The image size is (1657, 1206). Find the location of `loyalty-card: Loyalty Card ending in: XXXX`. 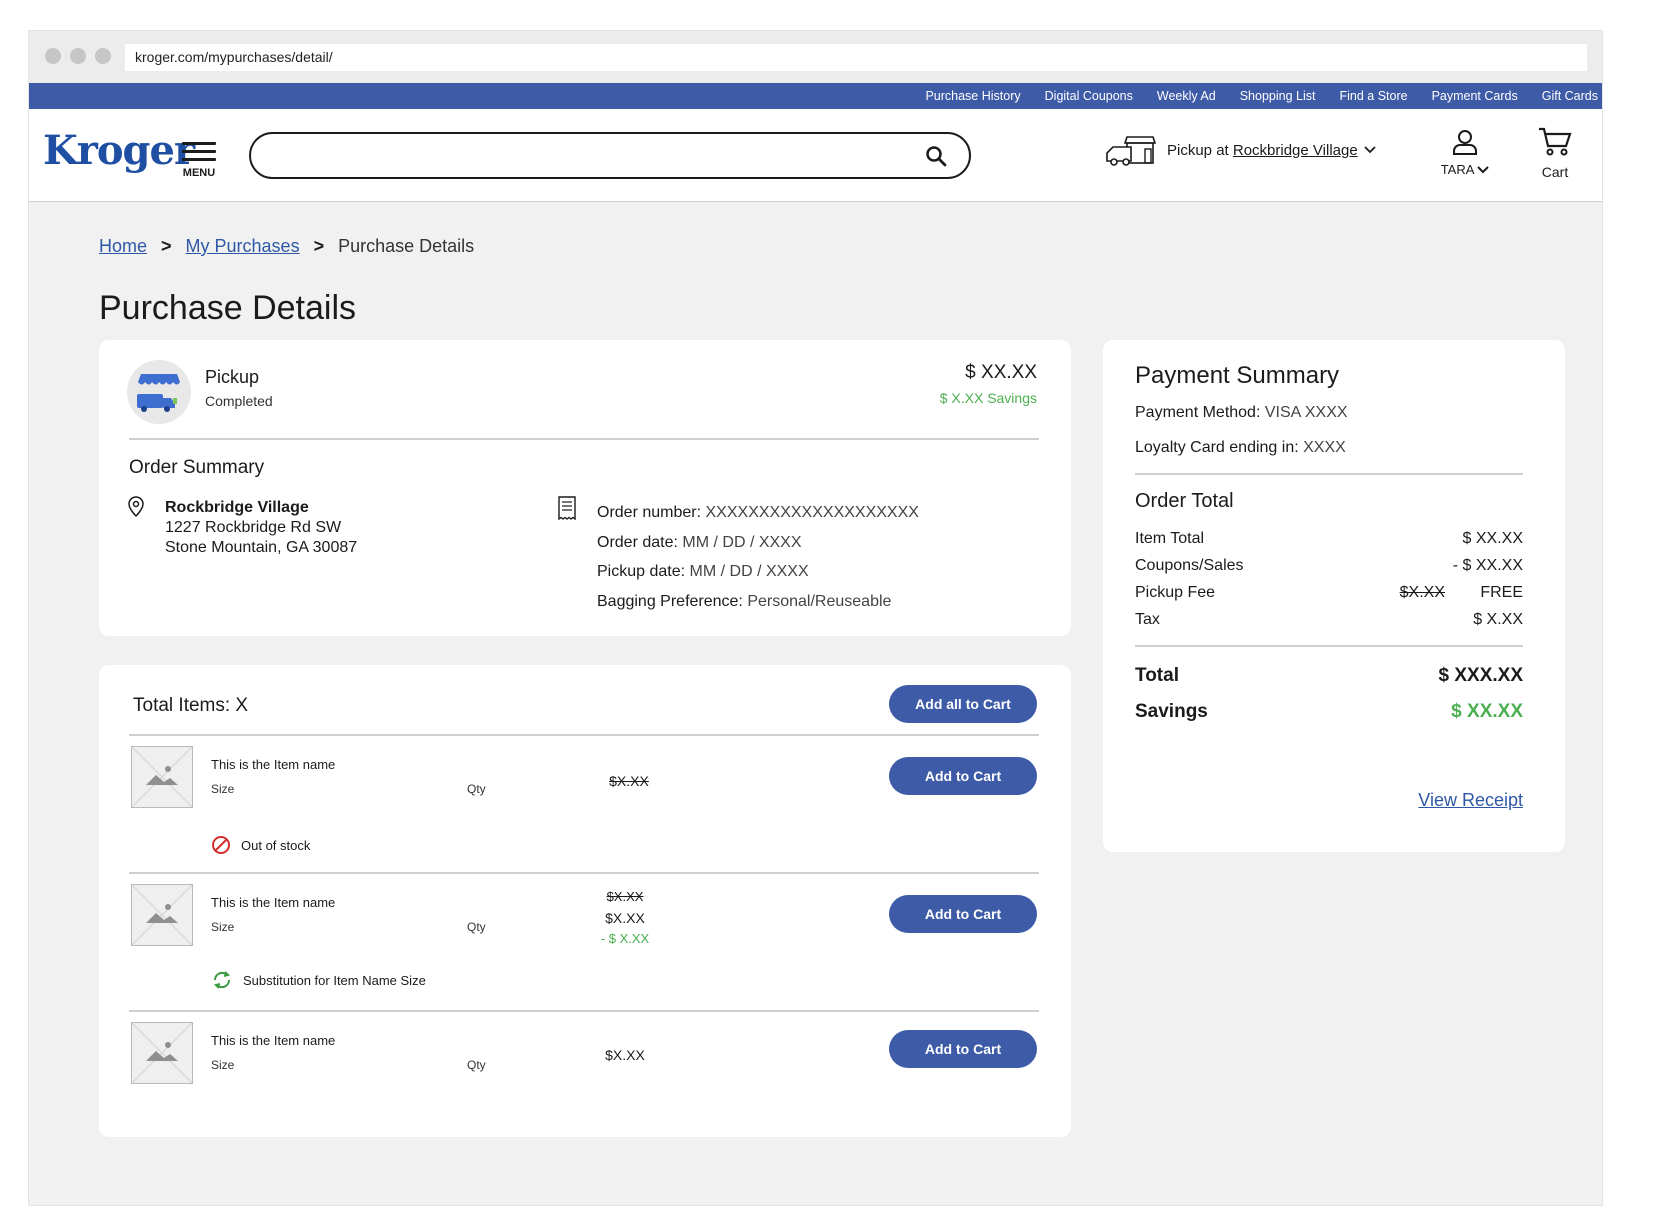

loyalty-card: Loyalty Card ending in: XXXX is located at coordinates (1240, 448).